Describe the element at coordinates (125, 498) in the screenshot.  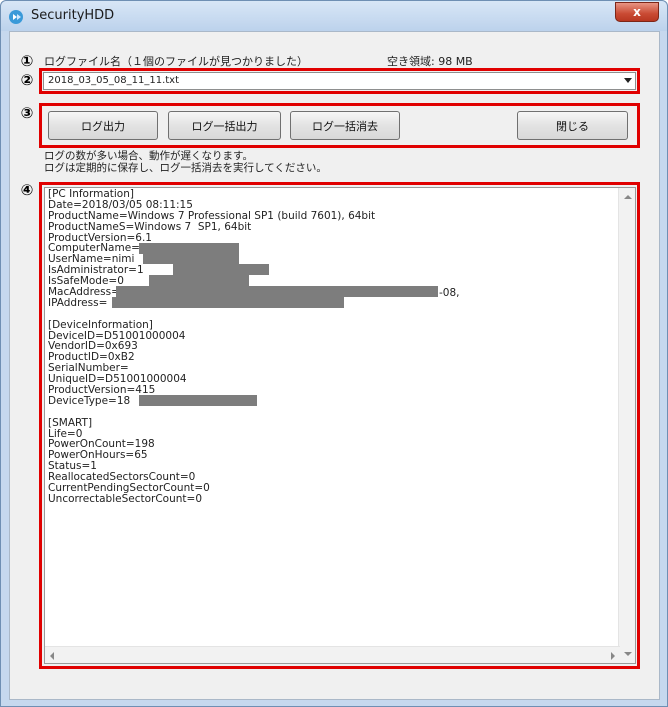
I see `log-line: UncorrectableSectorCount=0` at that location.